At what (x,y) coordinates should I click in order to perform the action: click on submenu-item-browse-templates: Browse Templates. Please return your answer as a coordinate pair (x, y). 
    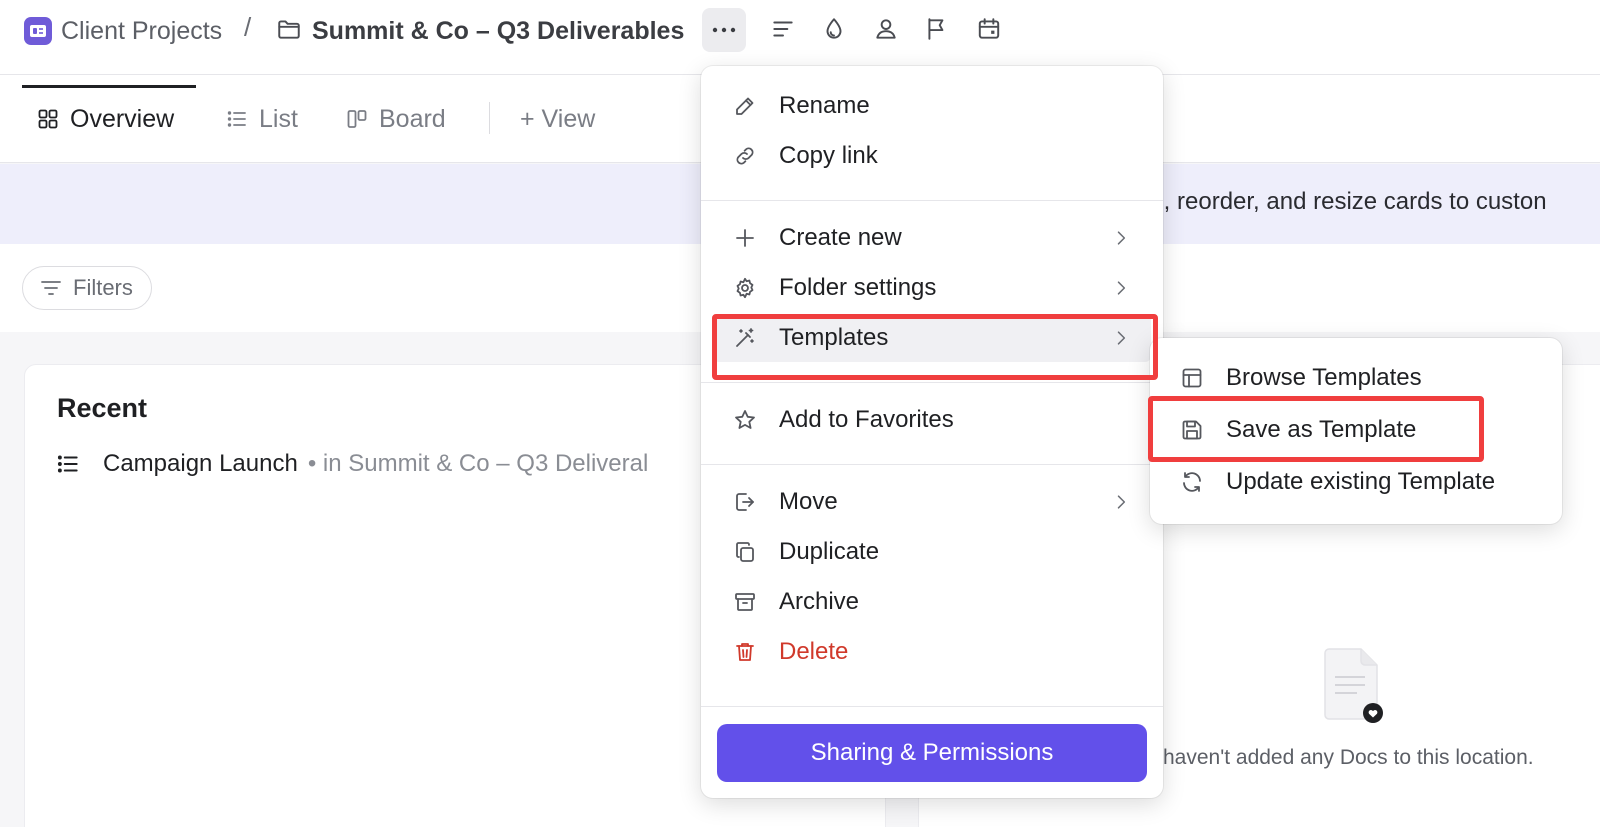
    Looking at the image, I should click on (1356, 378).